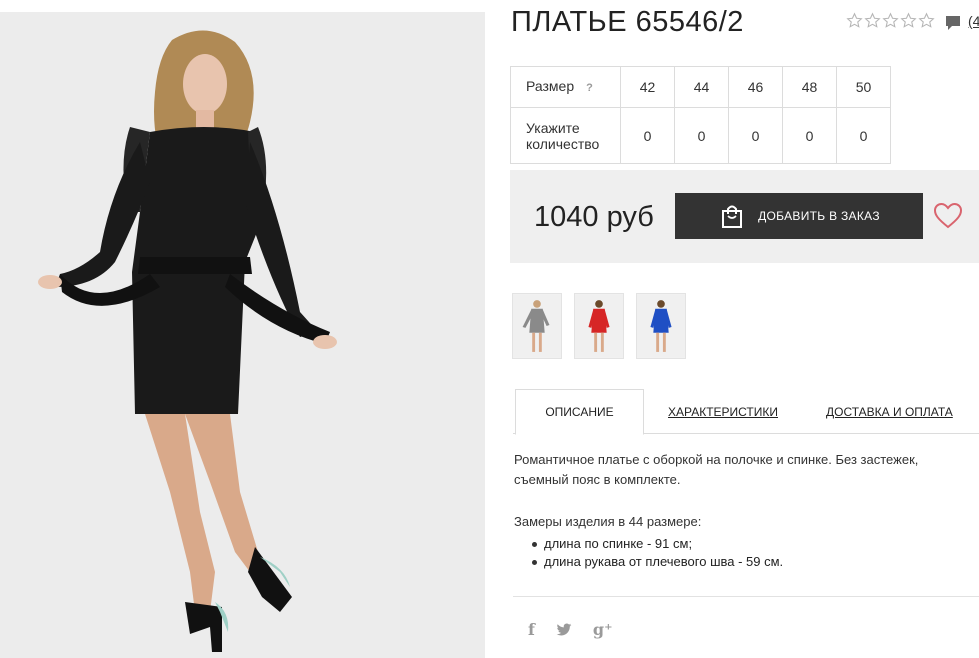 The width and height of the screenshot is (979, 658). What do you see at coordinates (603, 629) in the screenshot?
I see `google-plus-icon: g⁺` at bounding box center [603, 629].